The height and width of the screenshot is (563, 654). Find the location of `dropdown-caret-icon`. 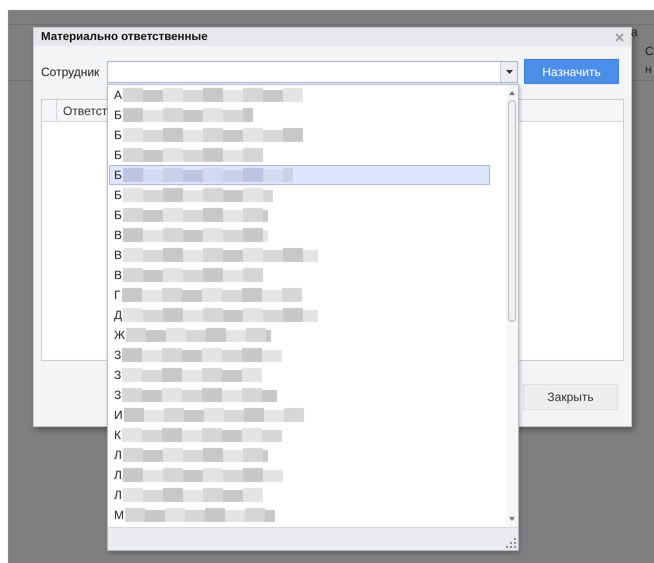

dropdown-caret-icon is located at coordinates (509, 72).